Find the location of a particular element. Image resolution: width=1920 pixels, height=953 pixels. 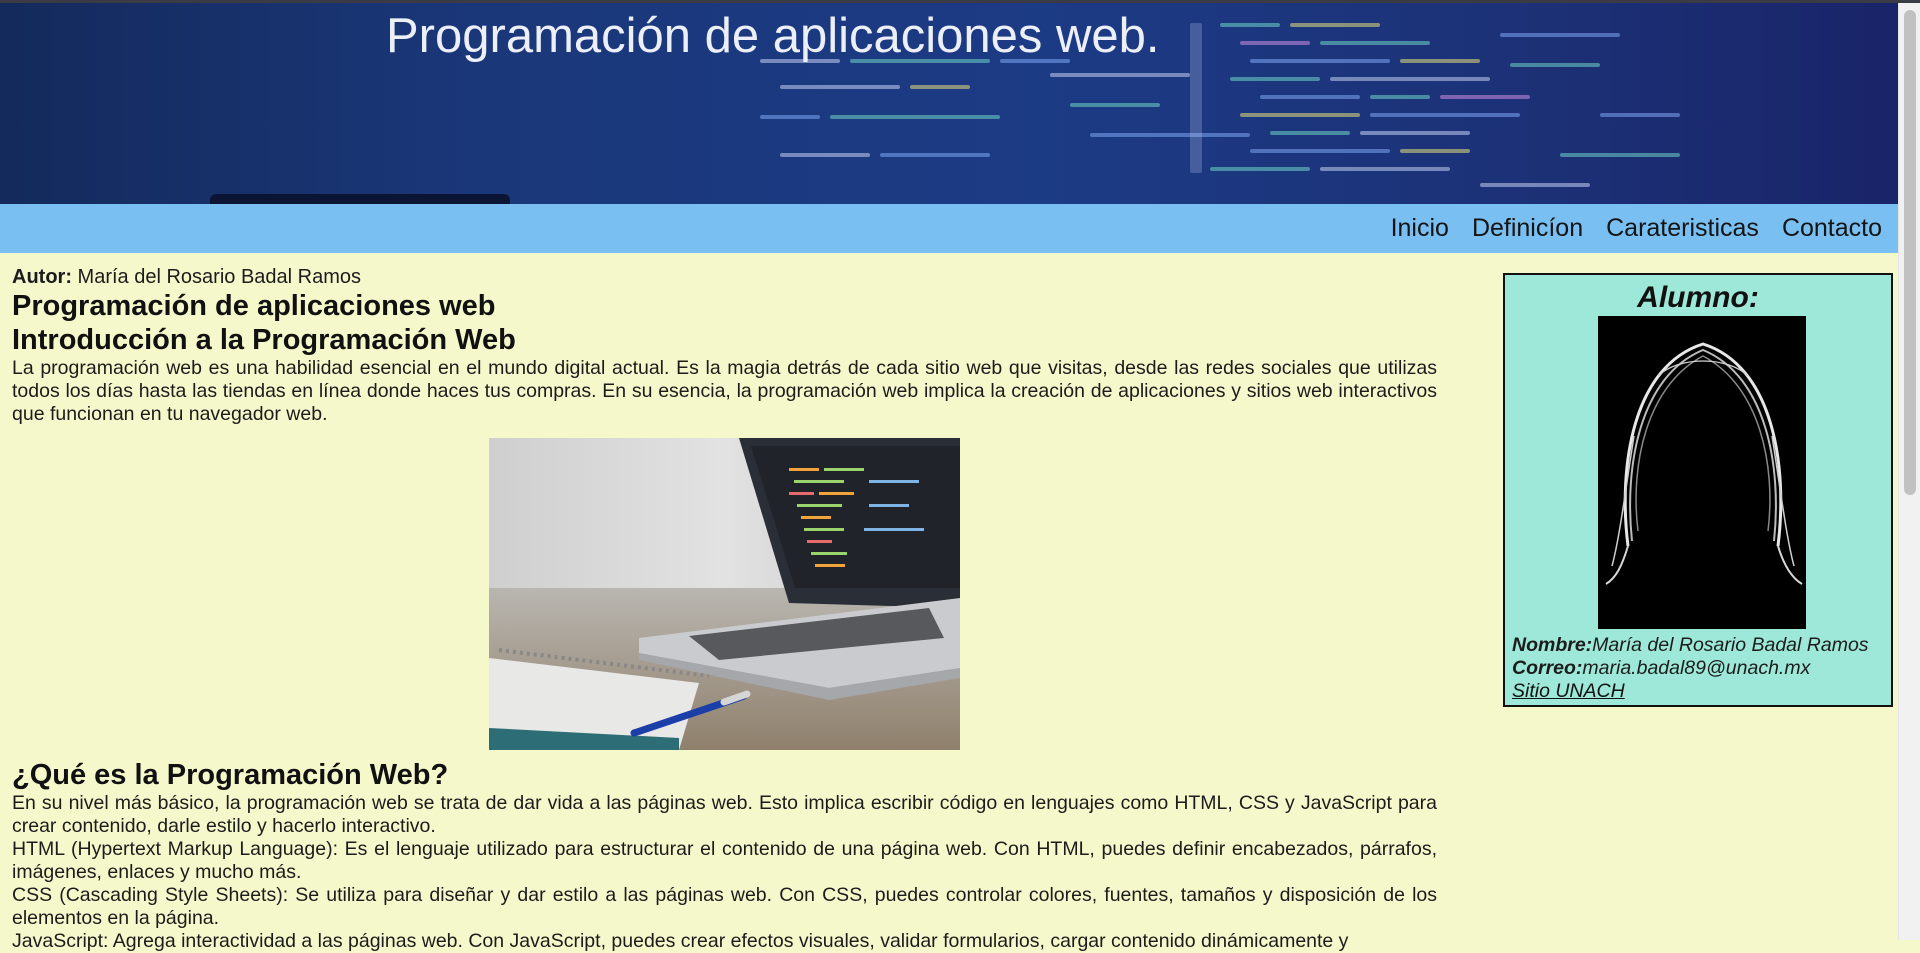

site-title: Programación de aplicaciones web. is located at coordinates (773, 36).